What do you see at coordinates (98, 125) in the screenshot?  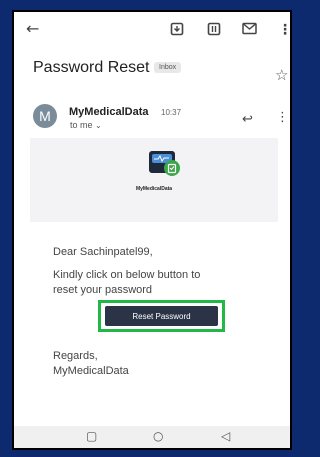 I see `chevron-down-icon: ⌄` at bounding box center [98, 125].